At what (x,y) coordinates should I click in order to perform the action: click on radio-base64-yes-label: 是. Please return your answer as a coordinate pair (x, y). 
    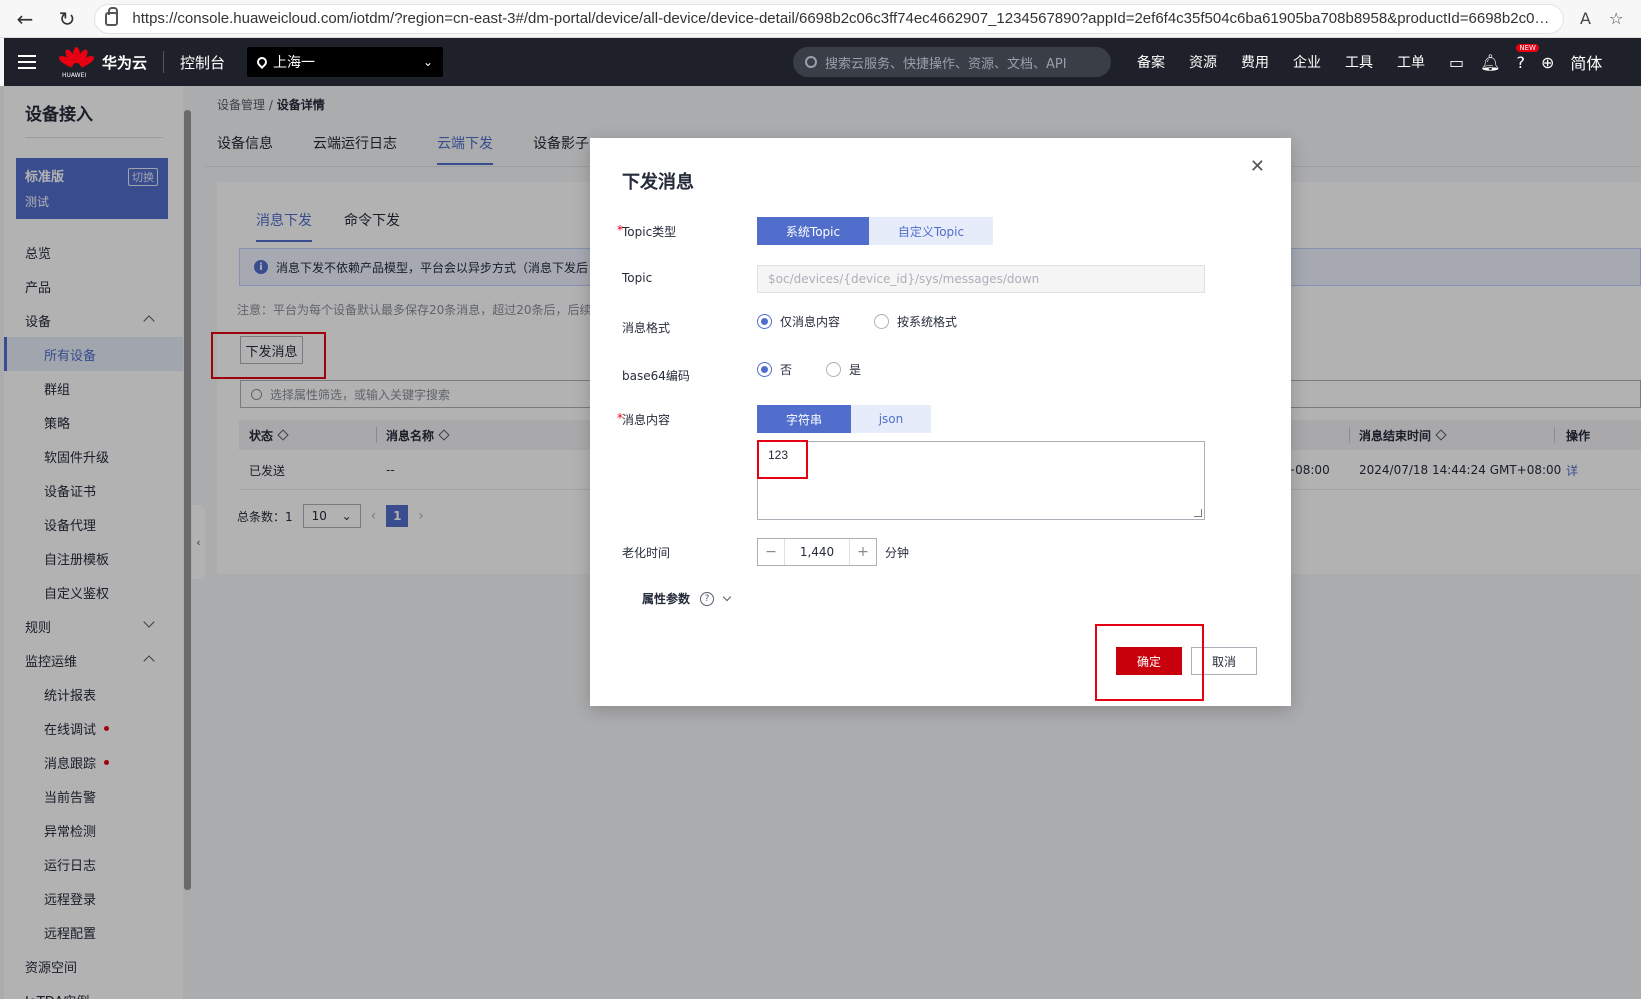
    Looking at the image, I should click on (855, 369).